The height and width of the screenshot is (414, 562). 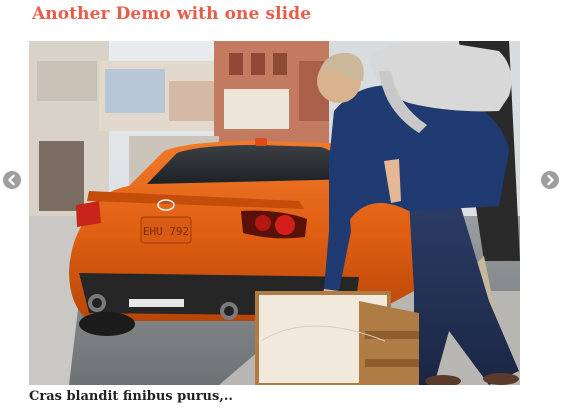 I want to click on chevron-right-icon, so click(x=550, y=180).